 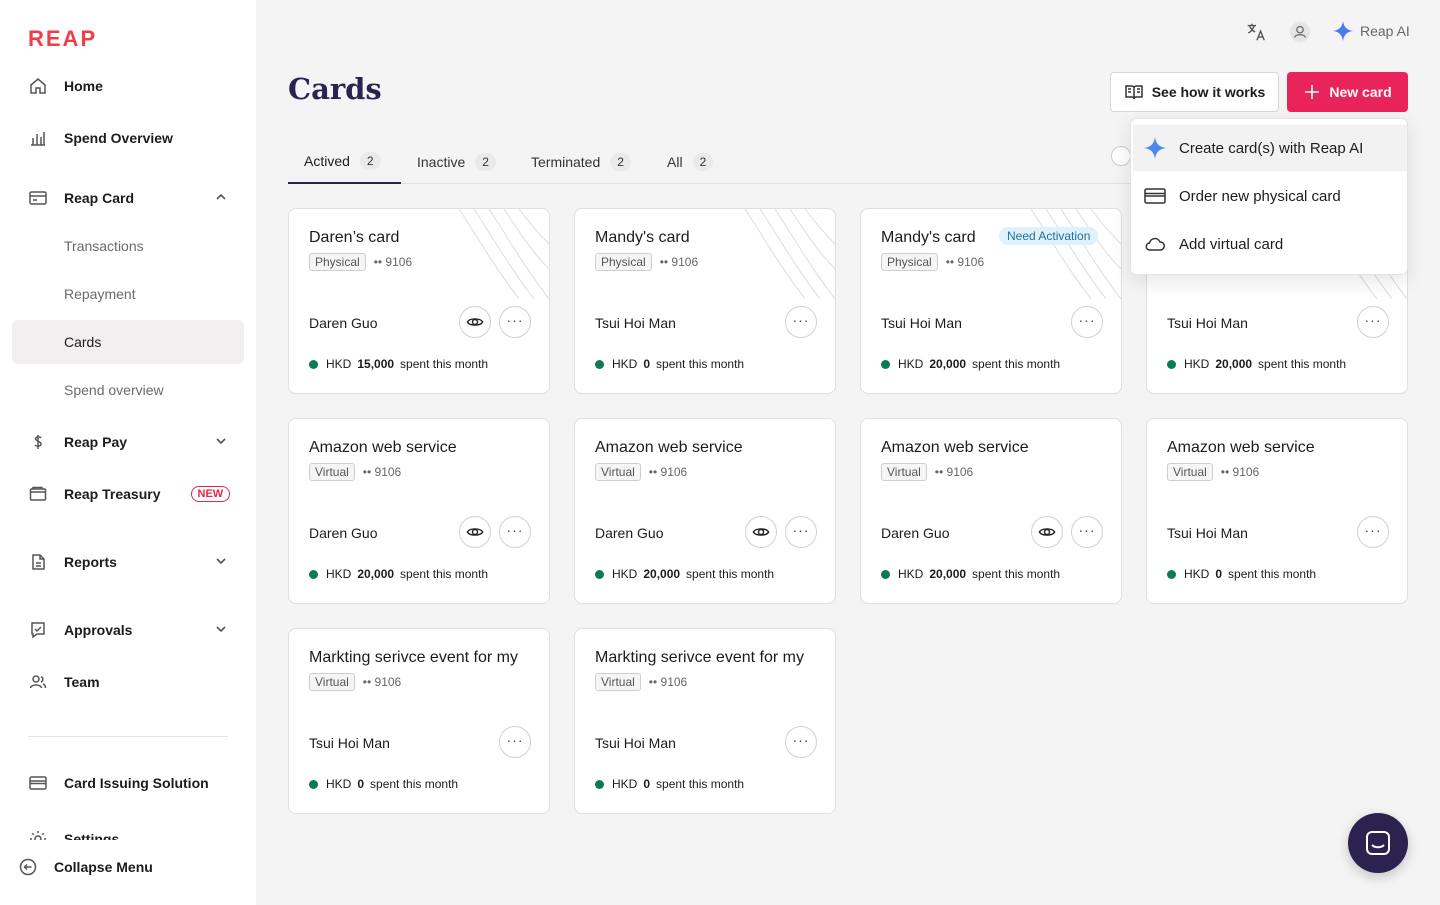 What do you see at coordinates (1270, 196) in the screenshot?
I see `menu-item-order-physical: Order new physical card` at bounding box center [1270, 196].